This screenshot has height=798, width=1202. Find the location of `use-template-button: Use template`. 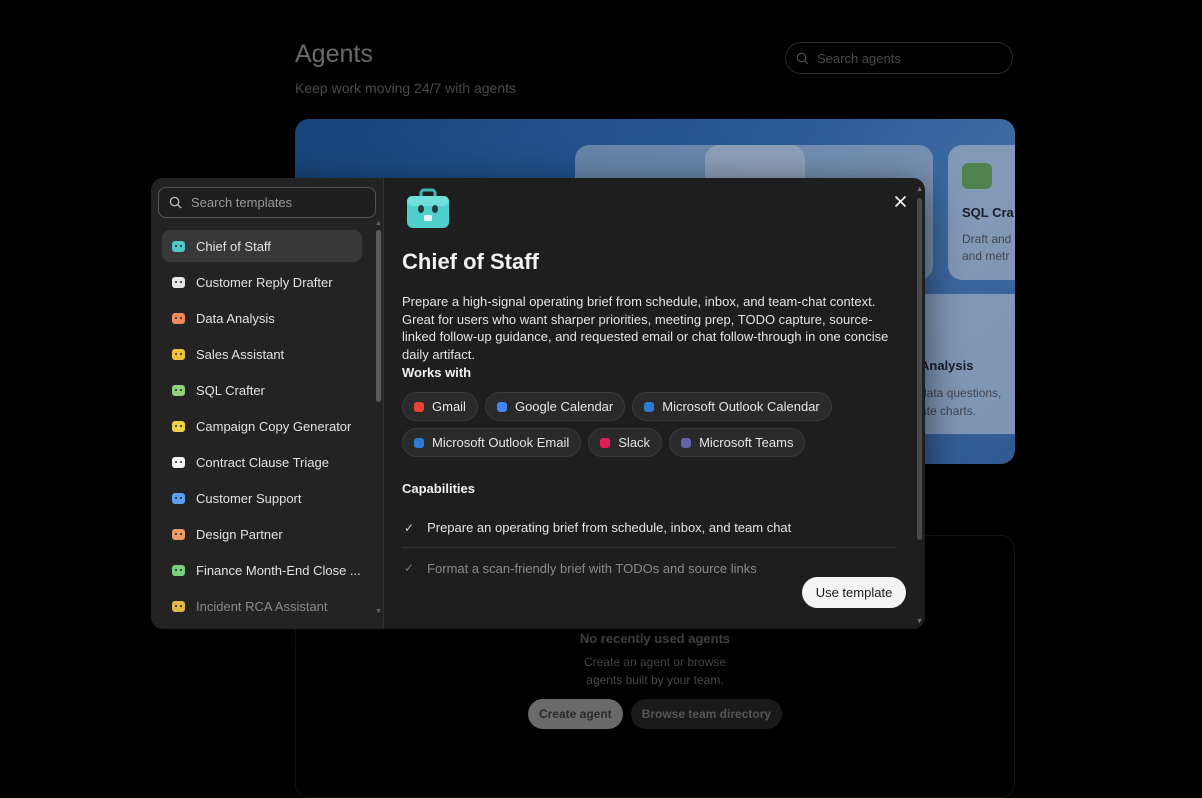

use-template-button: Use template is located at coordinates (854, 592).